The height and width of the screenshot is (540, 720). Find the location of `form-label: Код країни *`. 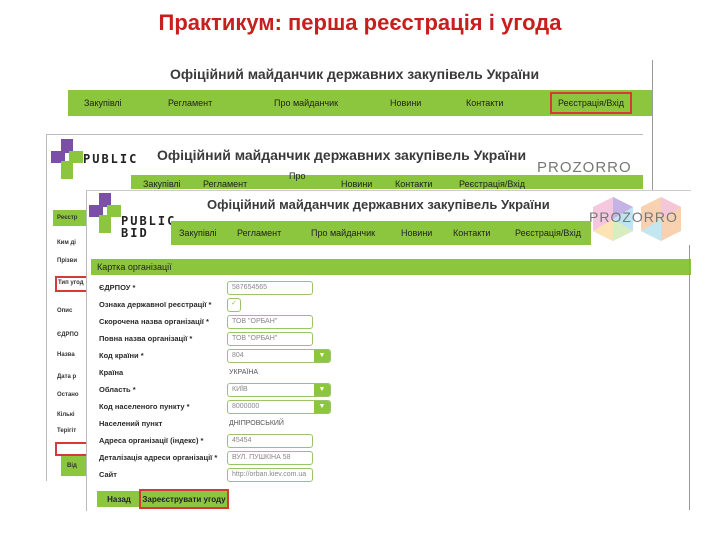

form-label: Код країни * is located at coordinates (121, 355).